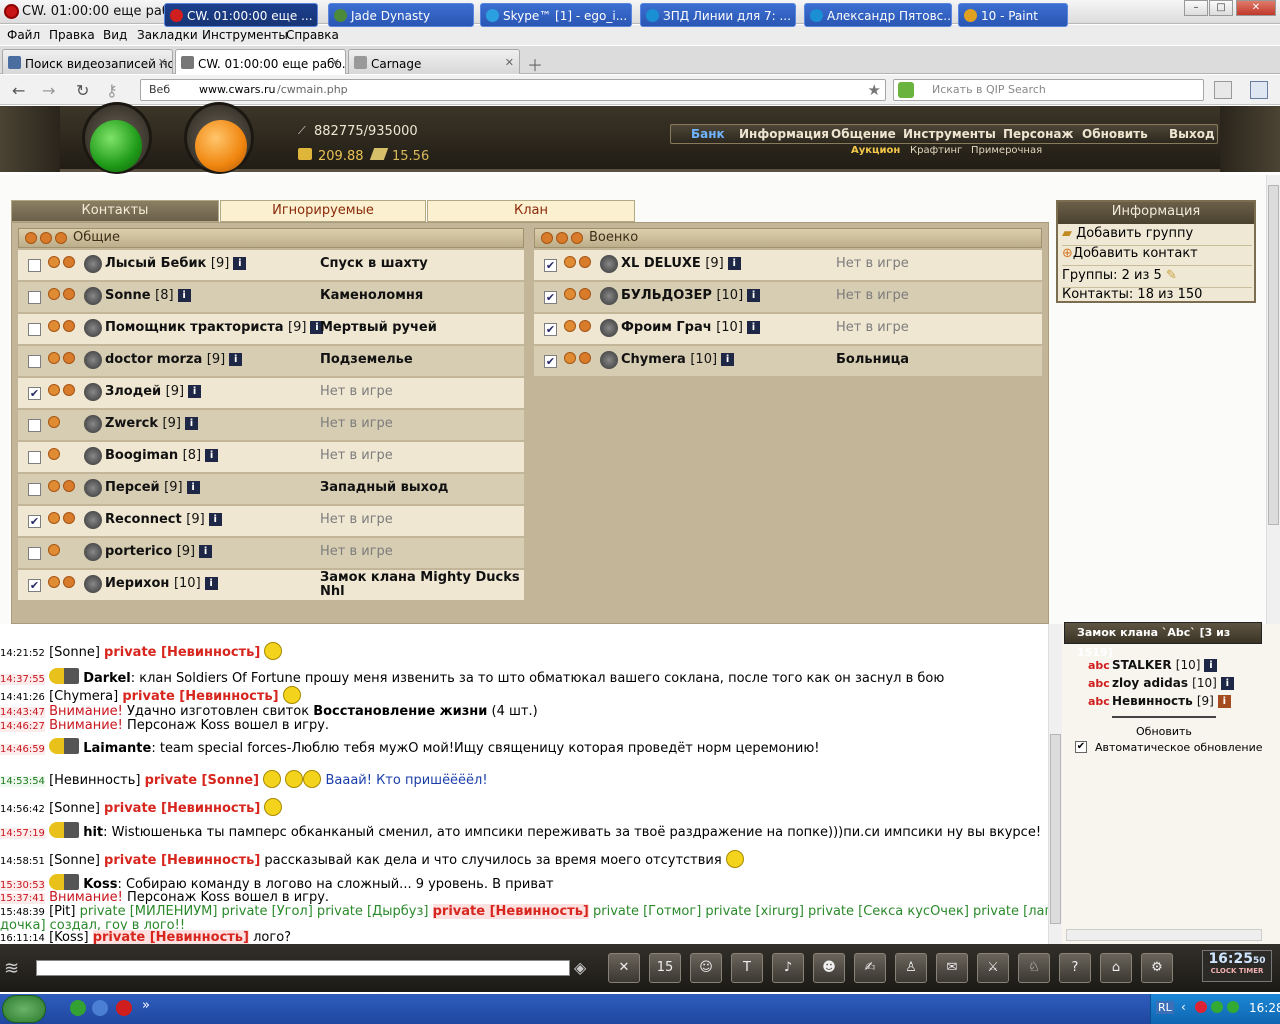  I want to click on nav-communication: Общение, so click(863, 134).